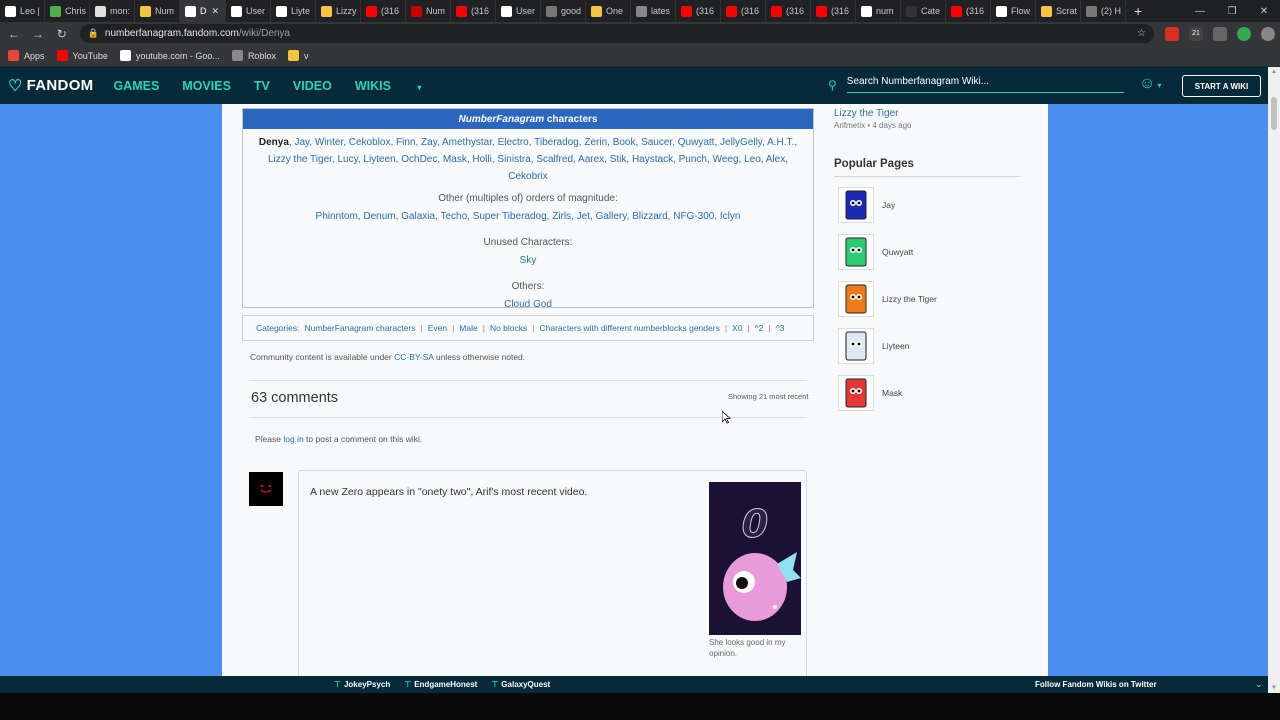  I want to click on character-link: Denum, so click(379, 216).